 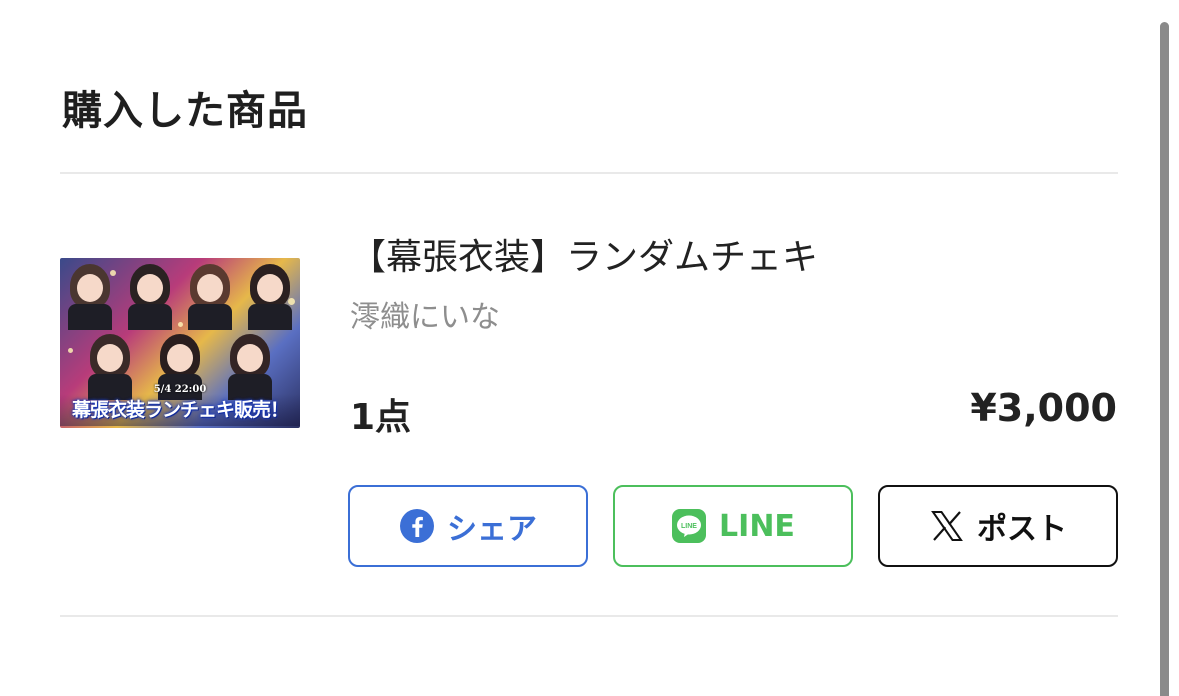 I want to click on svg-text: LINE, so click(x=689, y=526).